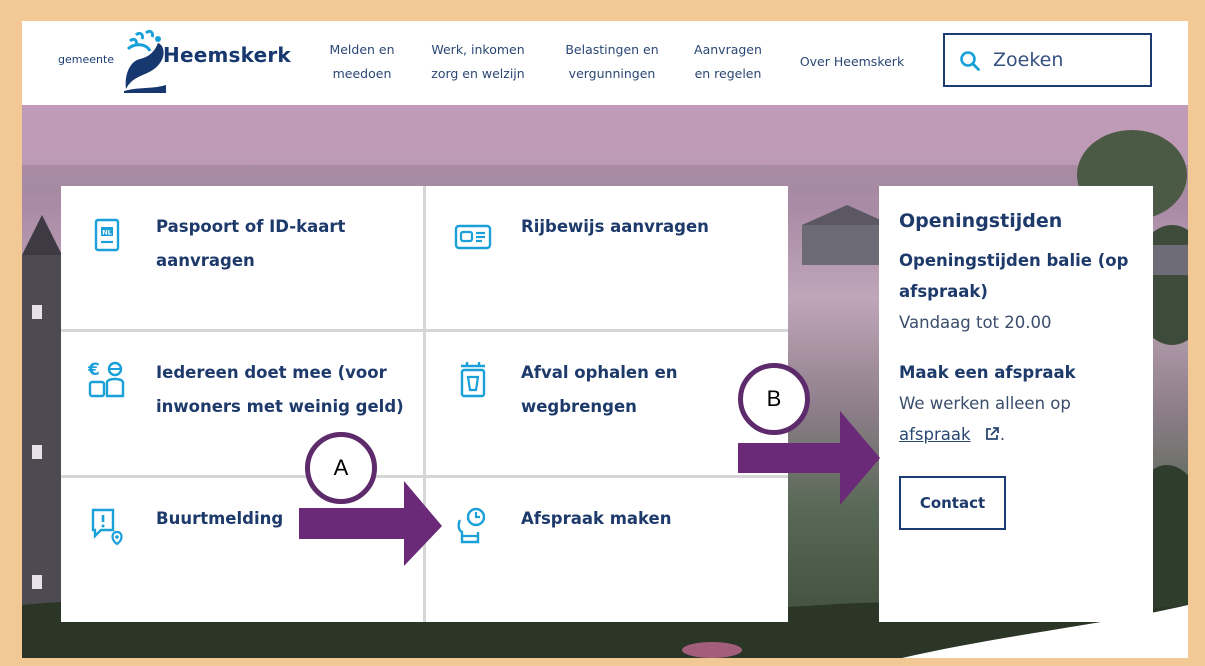 Image resolution: width=1205 pixels, height=666 pixels. I want to click on annotation-badge-b: B, so click(774, 399).